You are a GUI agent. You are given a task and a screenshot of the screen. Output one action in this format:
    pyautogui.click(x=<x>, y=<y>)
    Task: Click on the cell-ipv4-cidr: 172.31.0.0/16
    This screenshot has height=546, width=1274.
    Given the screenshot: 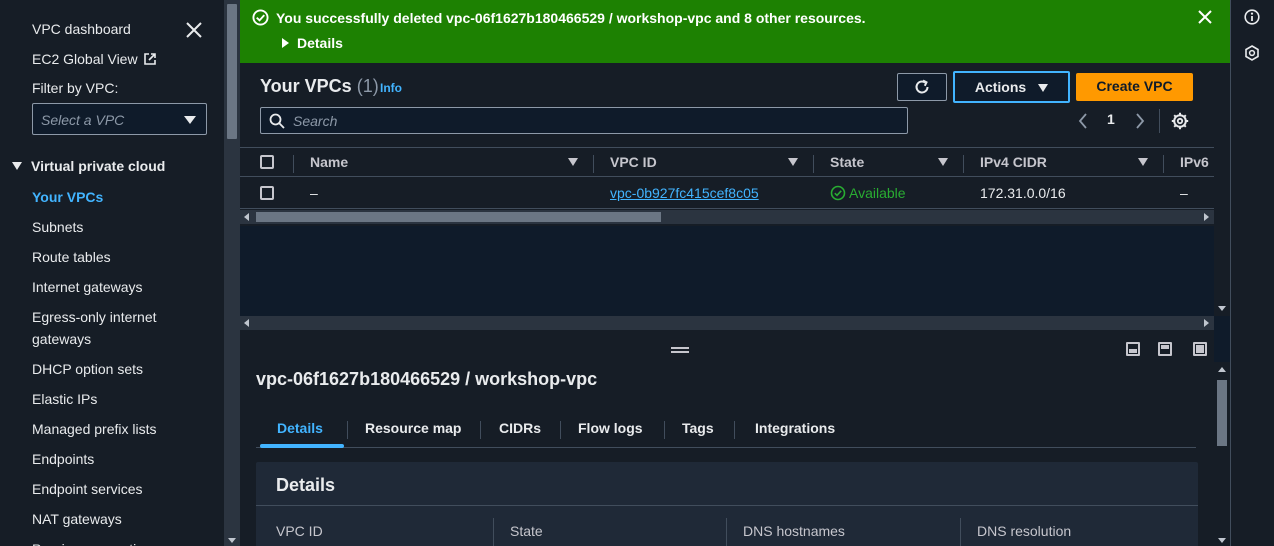 What is the action you would take?
    pyautogui.click(x=1023, y=193)
    